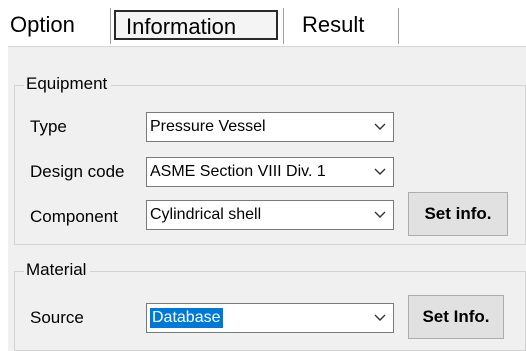  I want to click on equipment-group-title: Equipment, so click(68, 84).